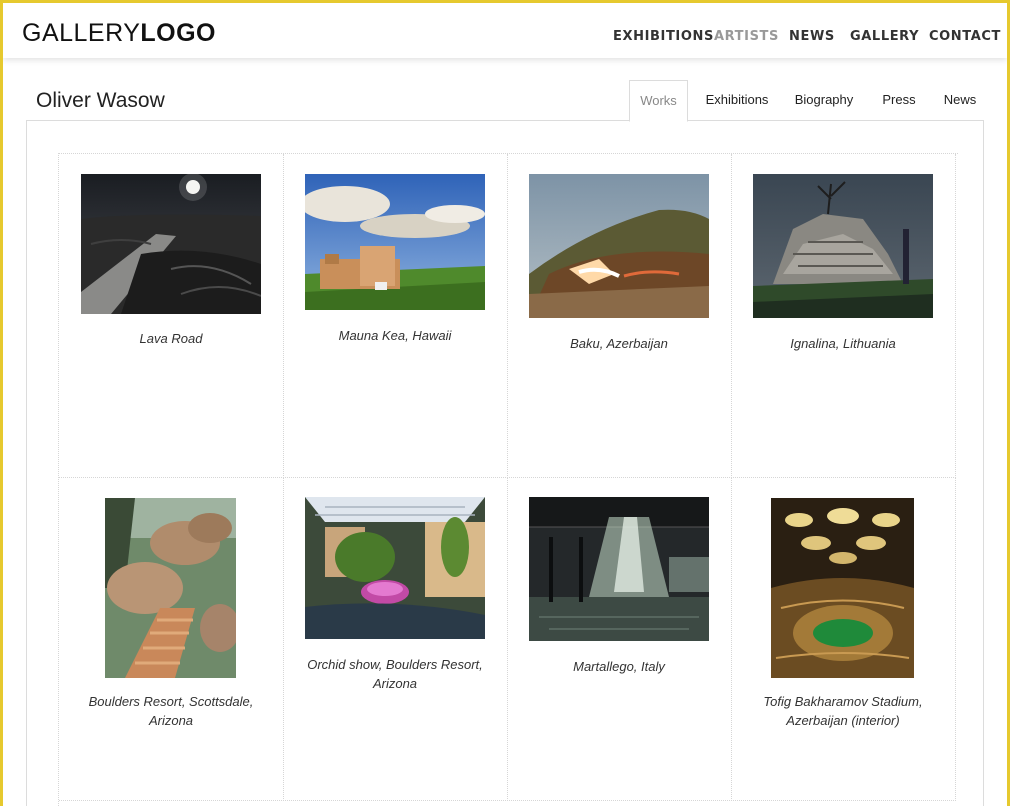 This screenshot has width=1010, height=806. Describe the element at coordinates (178, 33) in the screenshot. I see `logo-bold-text: LOGO` at that location.